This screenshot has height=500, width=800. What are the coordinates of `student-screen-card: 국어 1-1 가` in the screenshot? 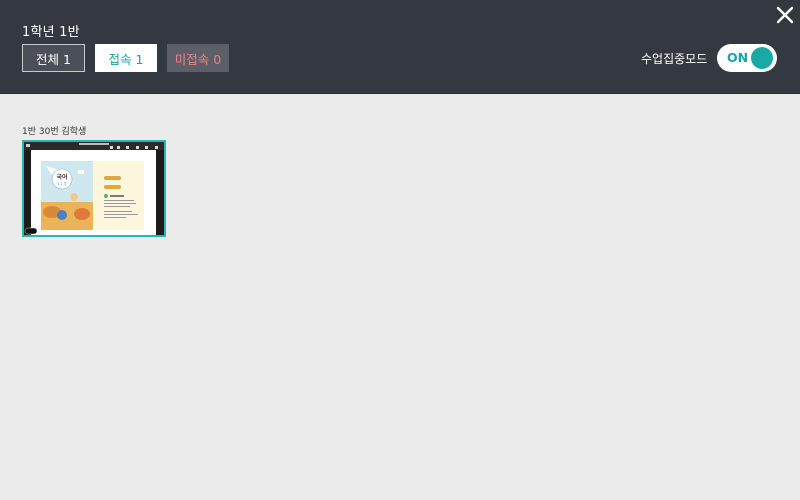 It's located at (94, 188).